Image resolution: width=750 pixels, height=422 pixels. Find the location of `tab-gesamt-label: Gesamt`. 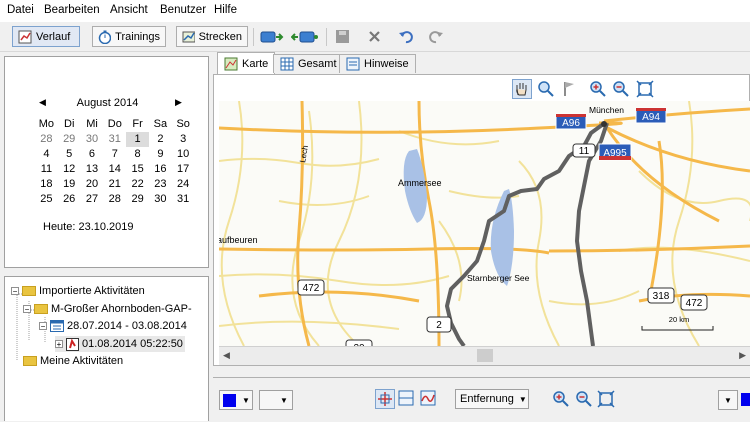

tab-gesamt-label: Gesamt is located at coordinates (317, 64).